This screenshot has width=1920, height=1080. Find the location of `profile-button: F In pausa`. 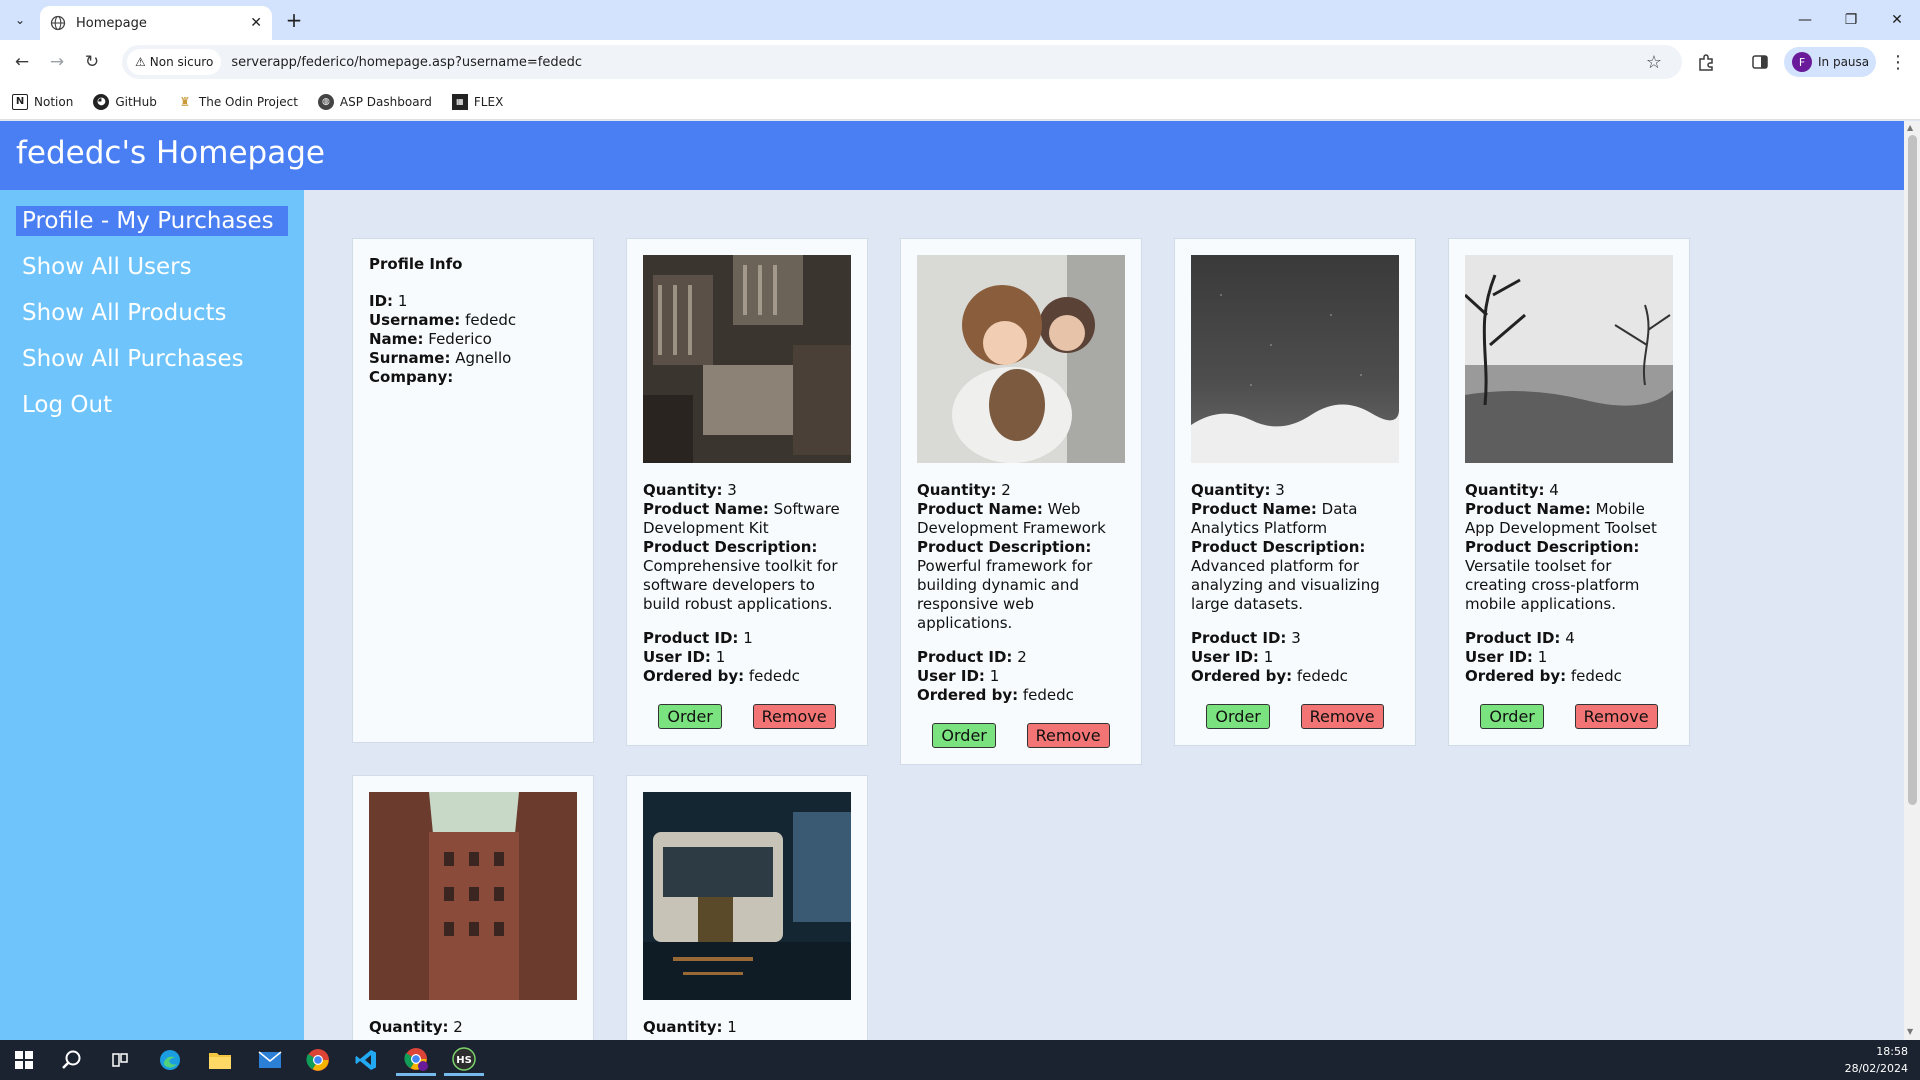

profile-button: F In pausa is located at coordinates (1830, 62).